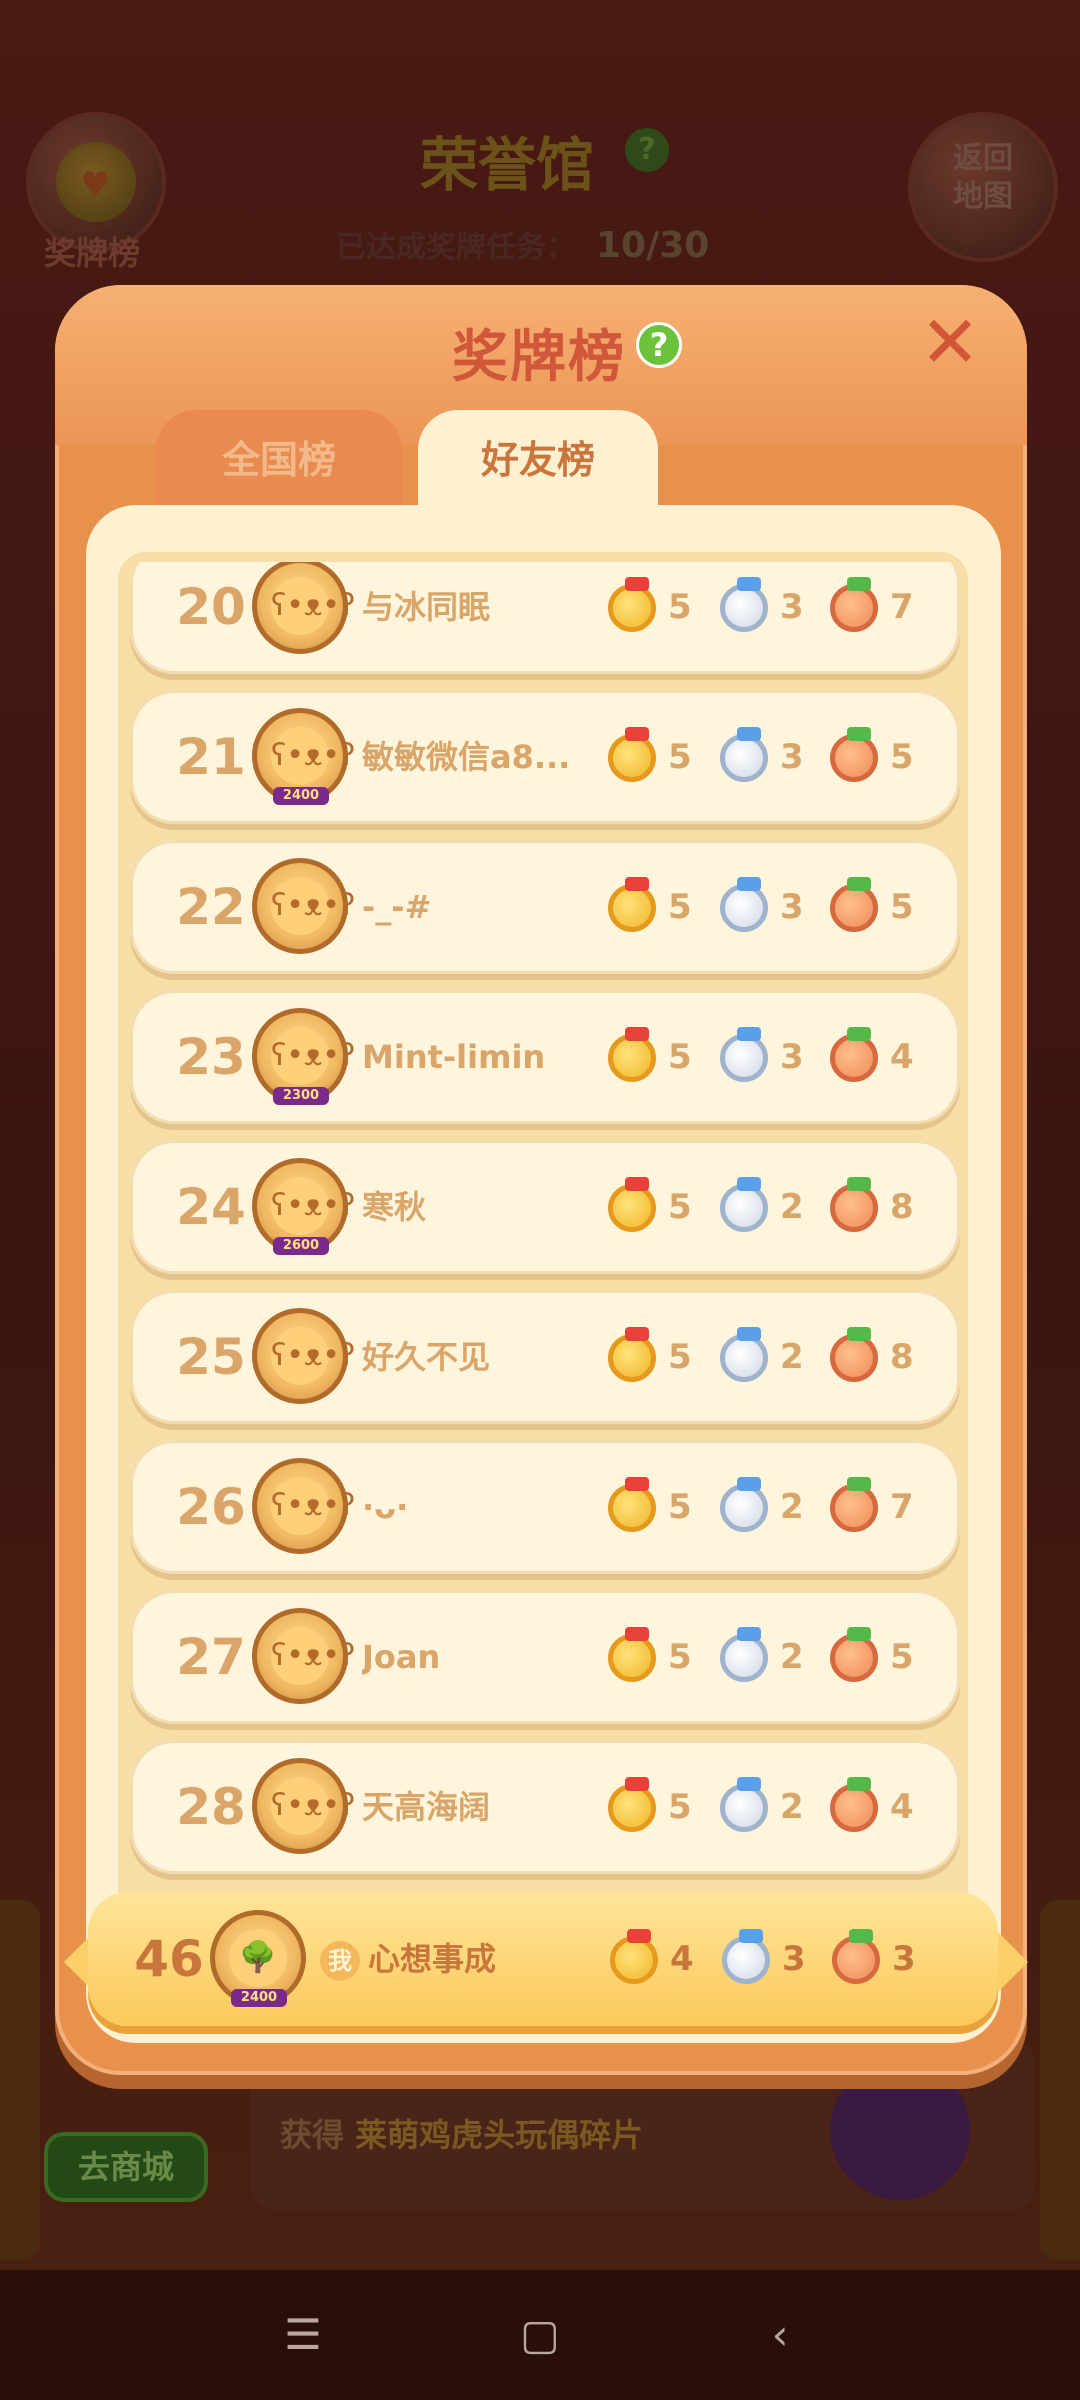 This screenshot has width=1080, height=2400. Describe the element at coordinates (92, 253) in the screenshot. I see `medal-board-label: 奖牌榜` at that location.